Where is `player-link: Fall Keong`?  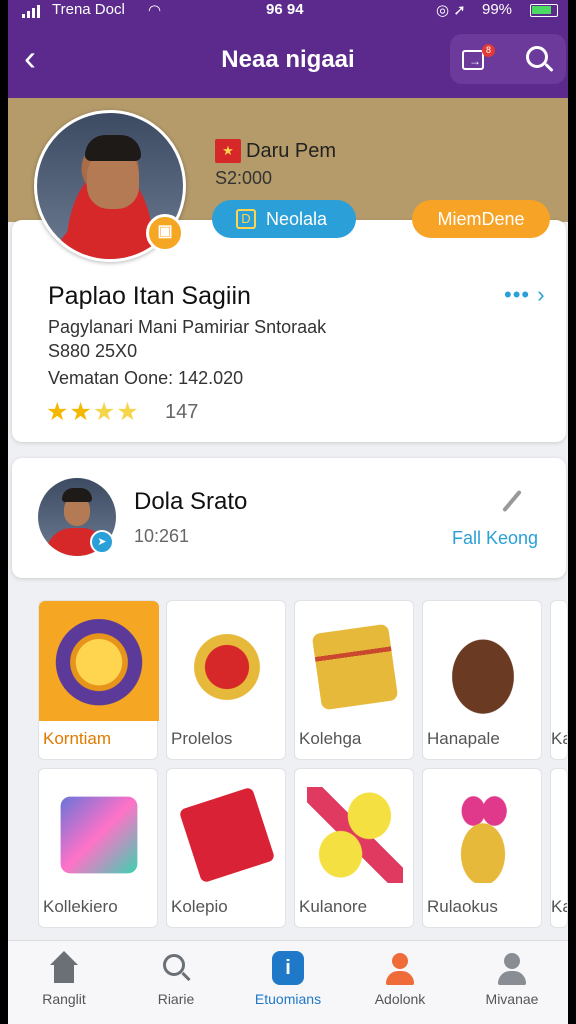 player-link: Fall Keong is located at coordinates (495, 538).